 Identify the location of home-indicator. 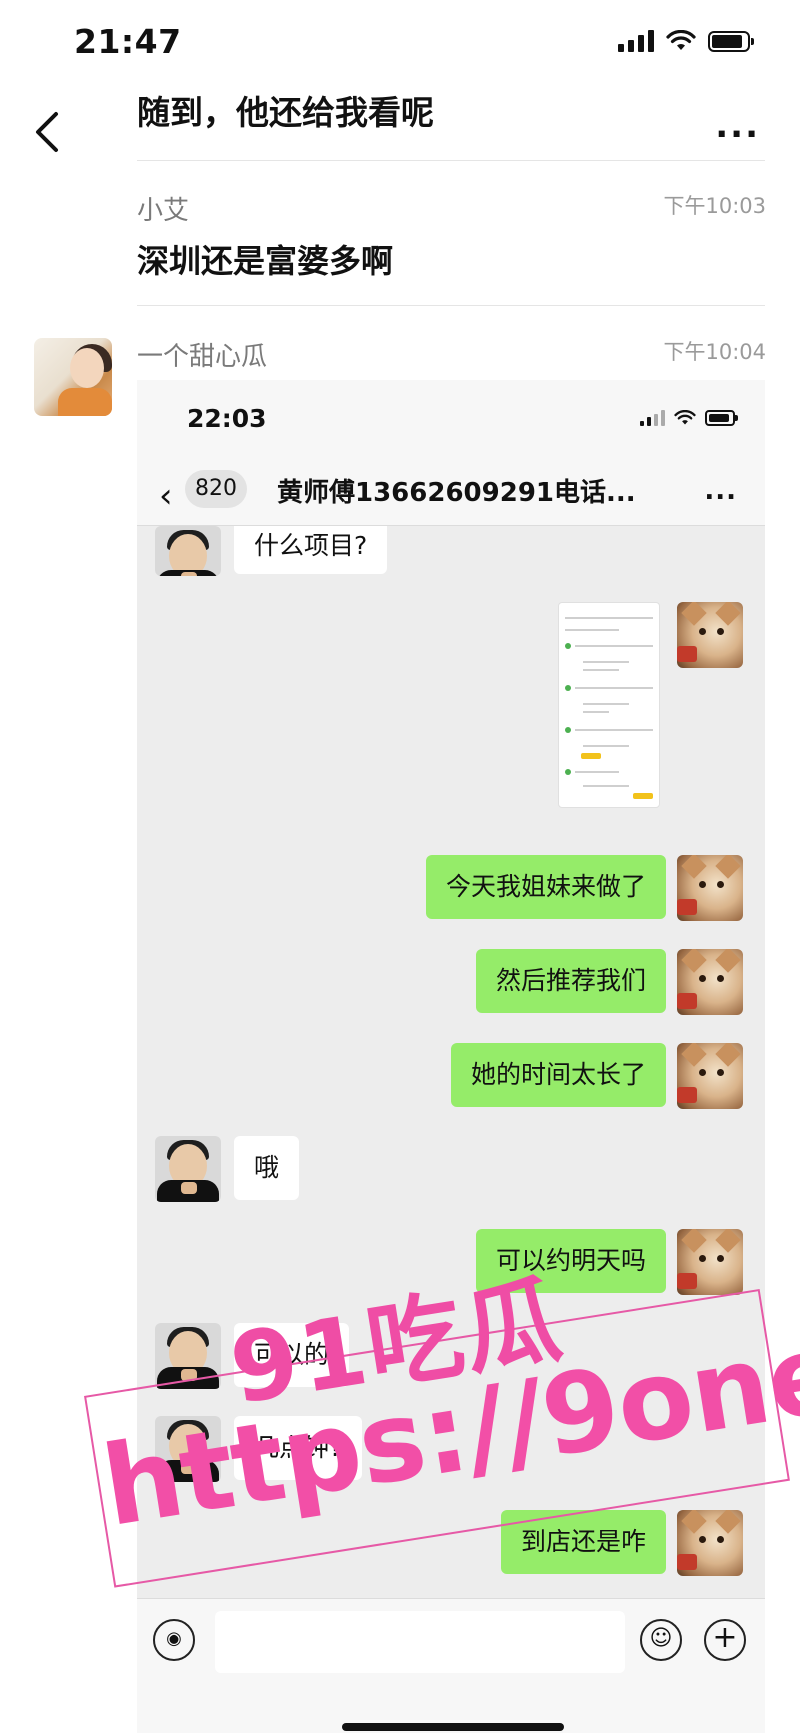
(453, 1727).